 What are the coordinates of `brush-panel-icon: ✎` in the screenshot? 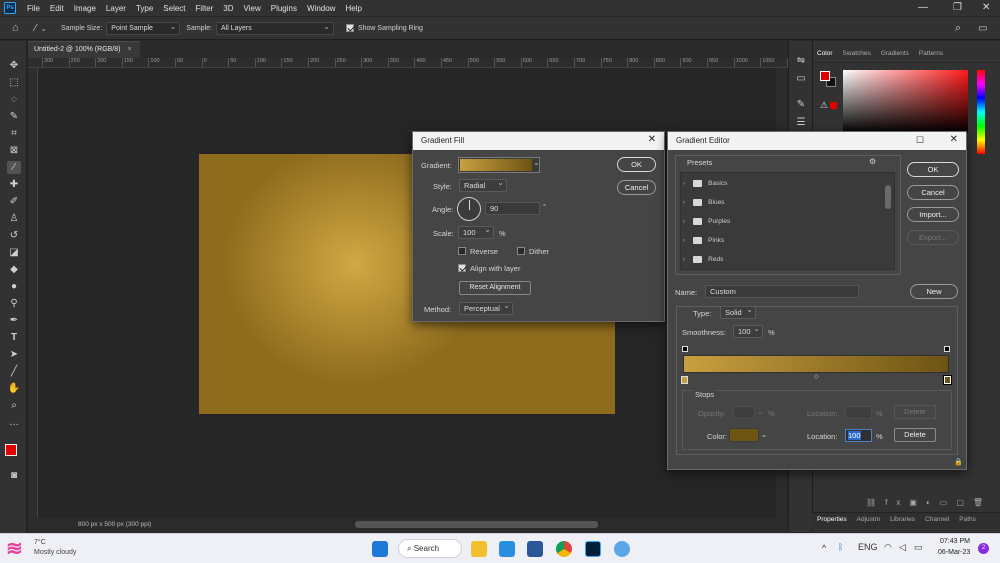 It's located at (801, 104).